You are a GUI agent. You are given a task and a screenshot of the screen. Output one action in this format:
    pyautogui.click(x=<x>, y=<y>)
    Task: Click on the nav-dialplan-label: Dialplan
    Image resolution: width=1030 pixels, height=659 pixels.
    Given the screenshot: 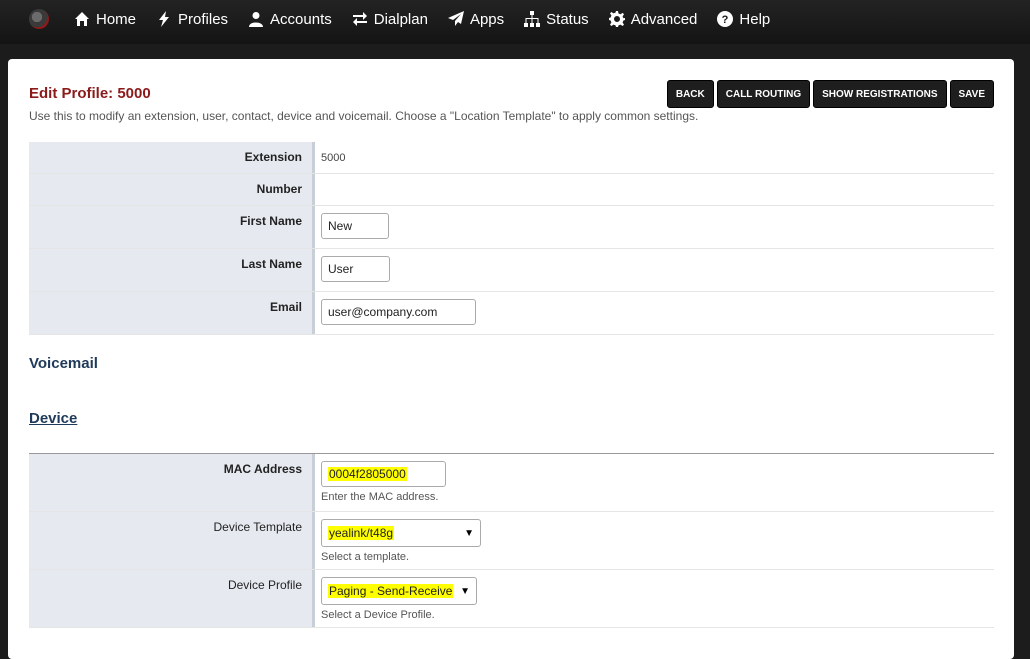 What is the action you would take?
    pyautogui.click(x=400, y=19)
    